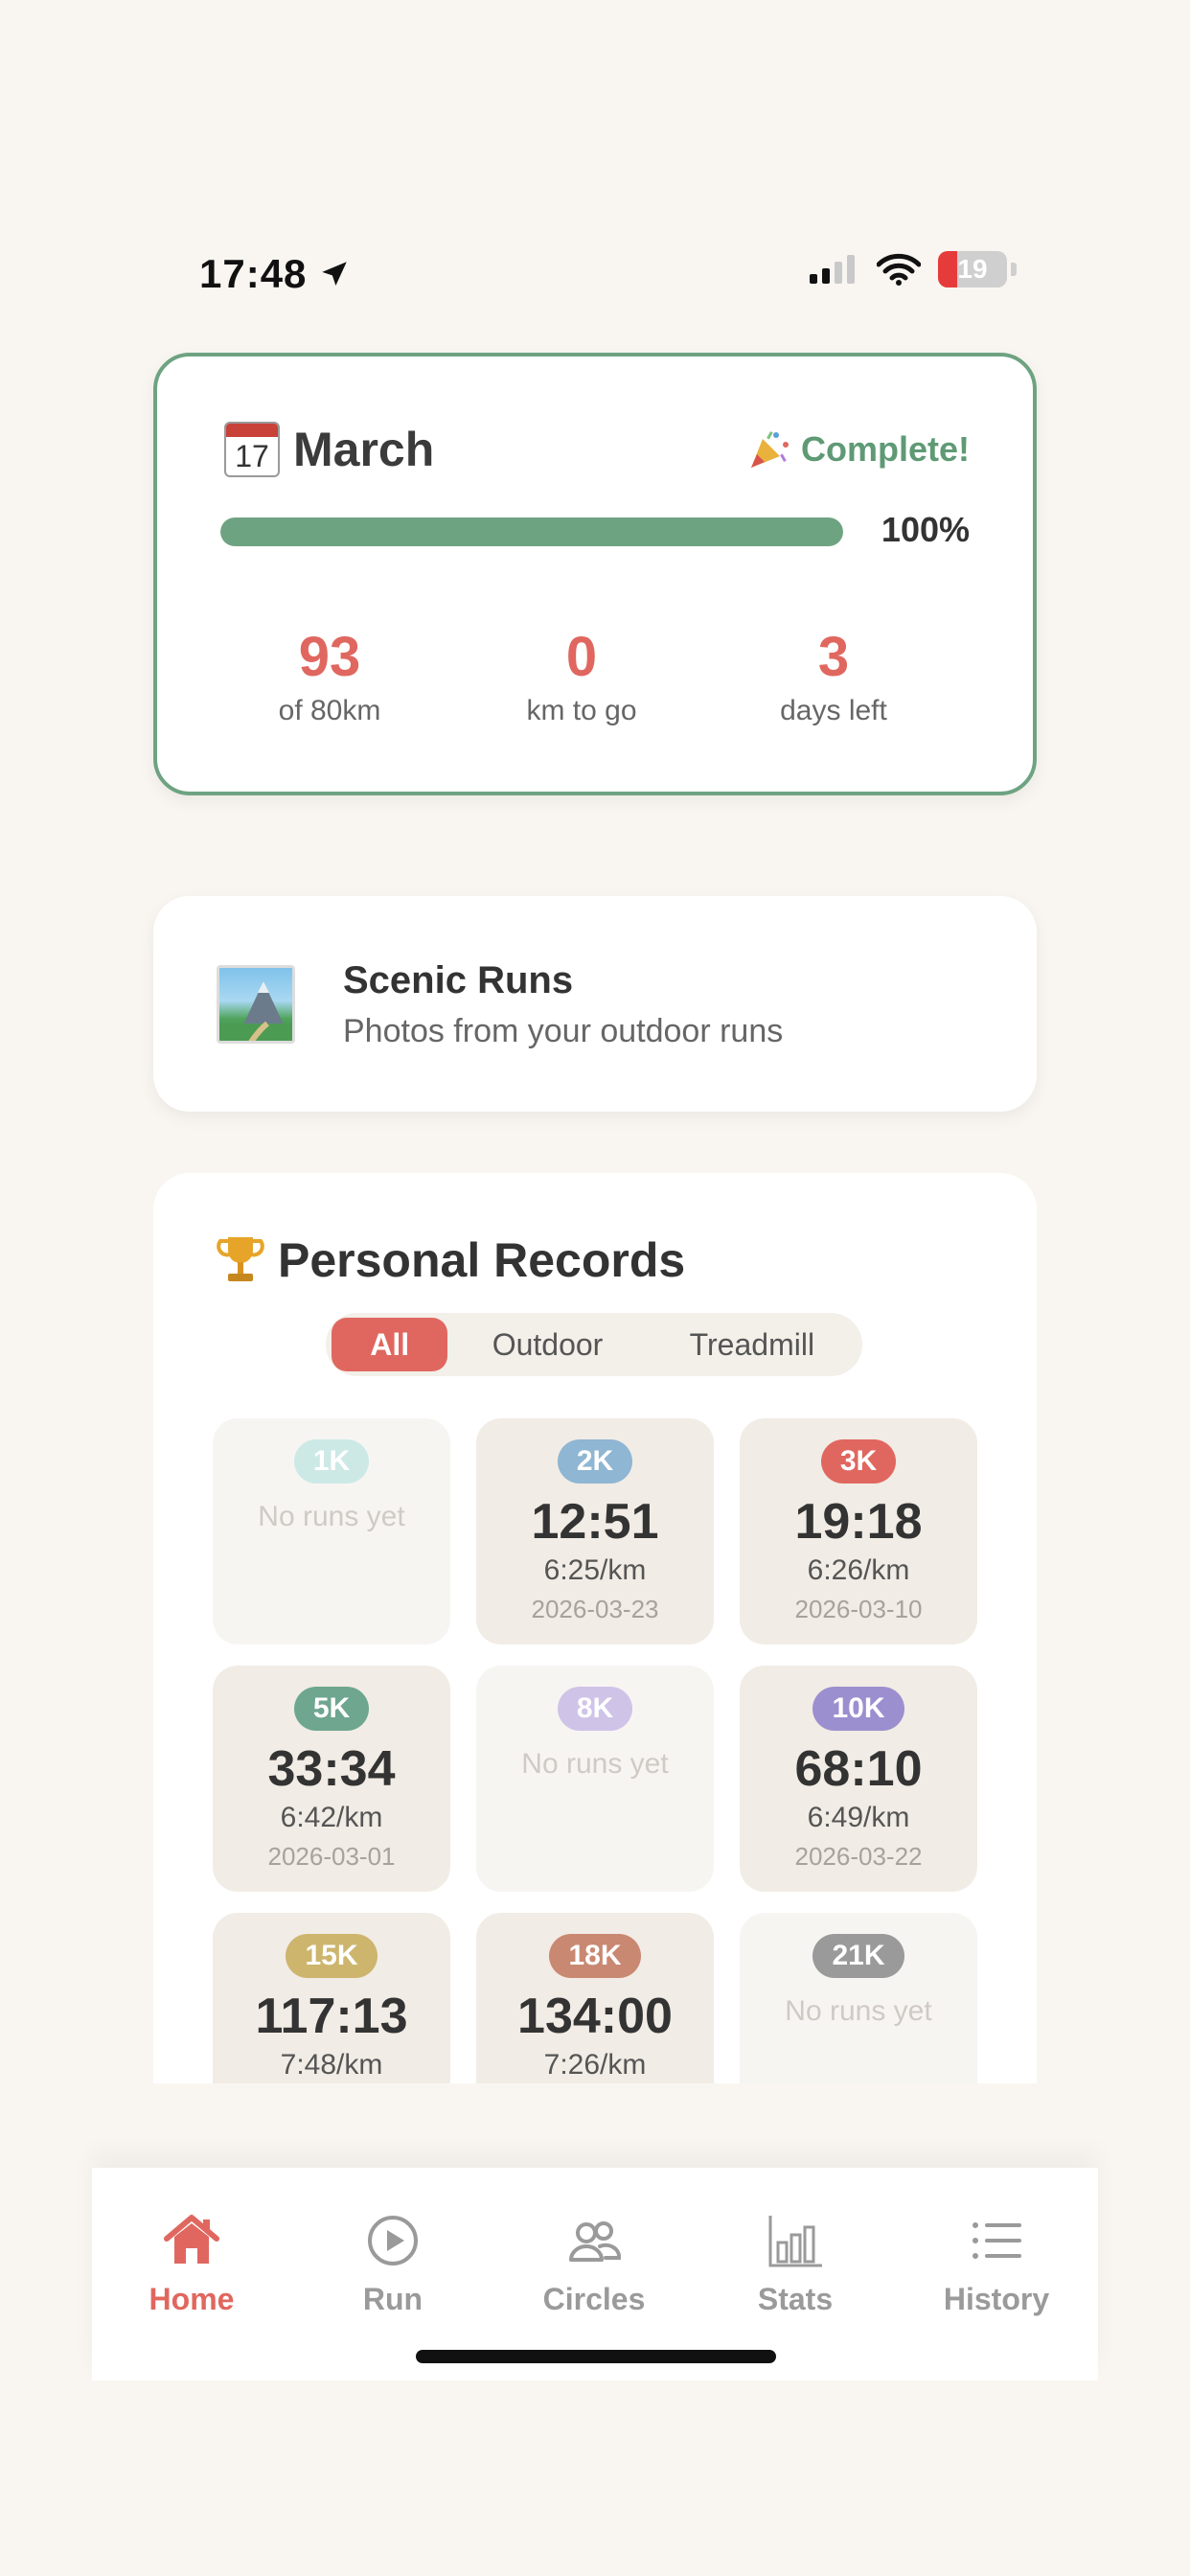 The height and width of the screenshot is (2576, 1190). Describe the element at coordinates (926, 529) in the screenshot. I see `progress-percent: 100%` at that location.